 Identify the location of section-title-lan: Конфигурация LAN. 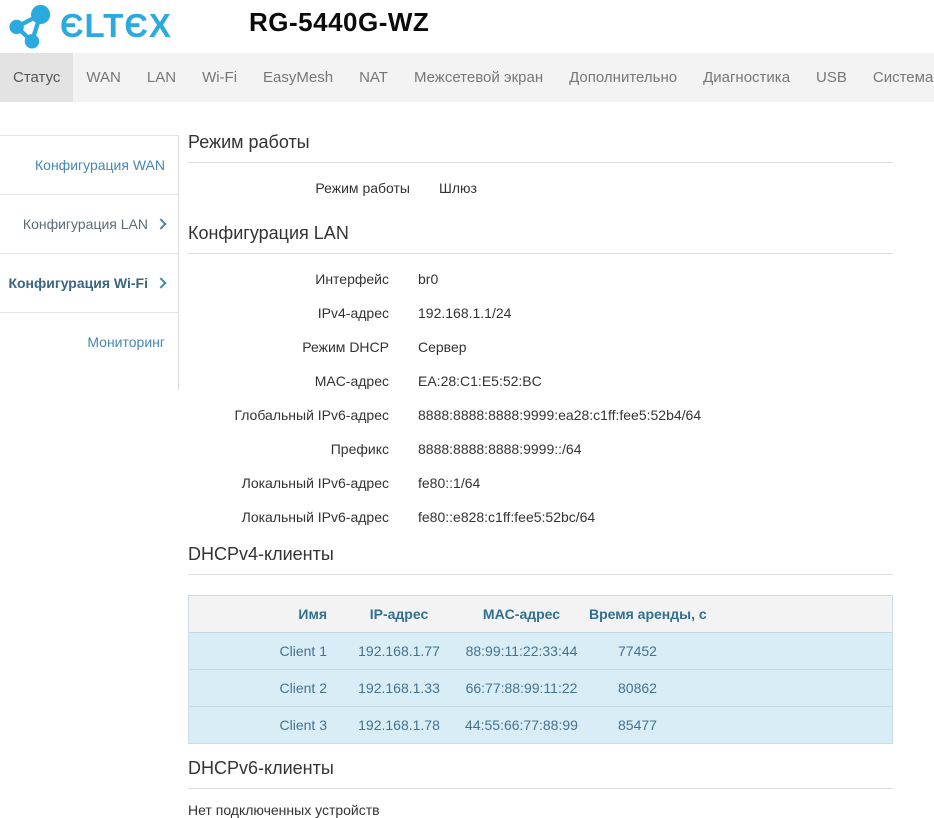
(540, 238).